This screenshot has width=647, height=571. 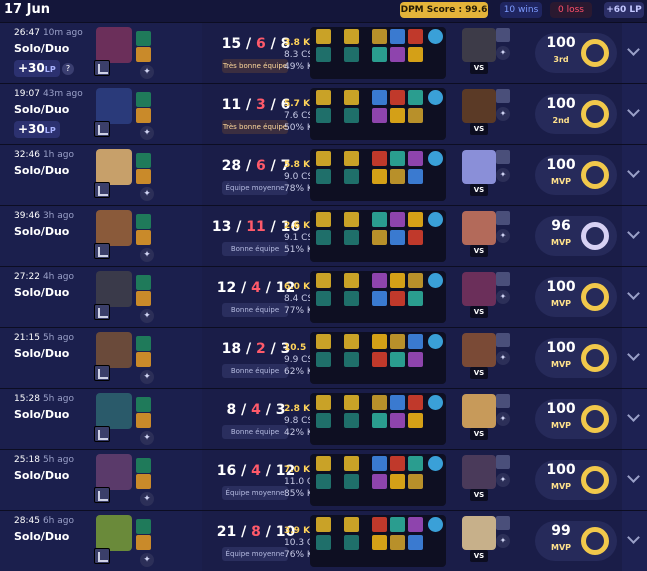 I want to click on match-summary: 15:28 5h ago Solo/Duo ✦, so click(x=101, y=419).